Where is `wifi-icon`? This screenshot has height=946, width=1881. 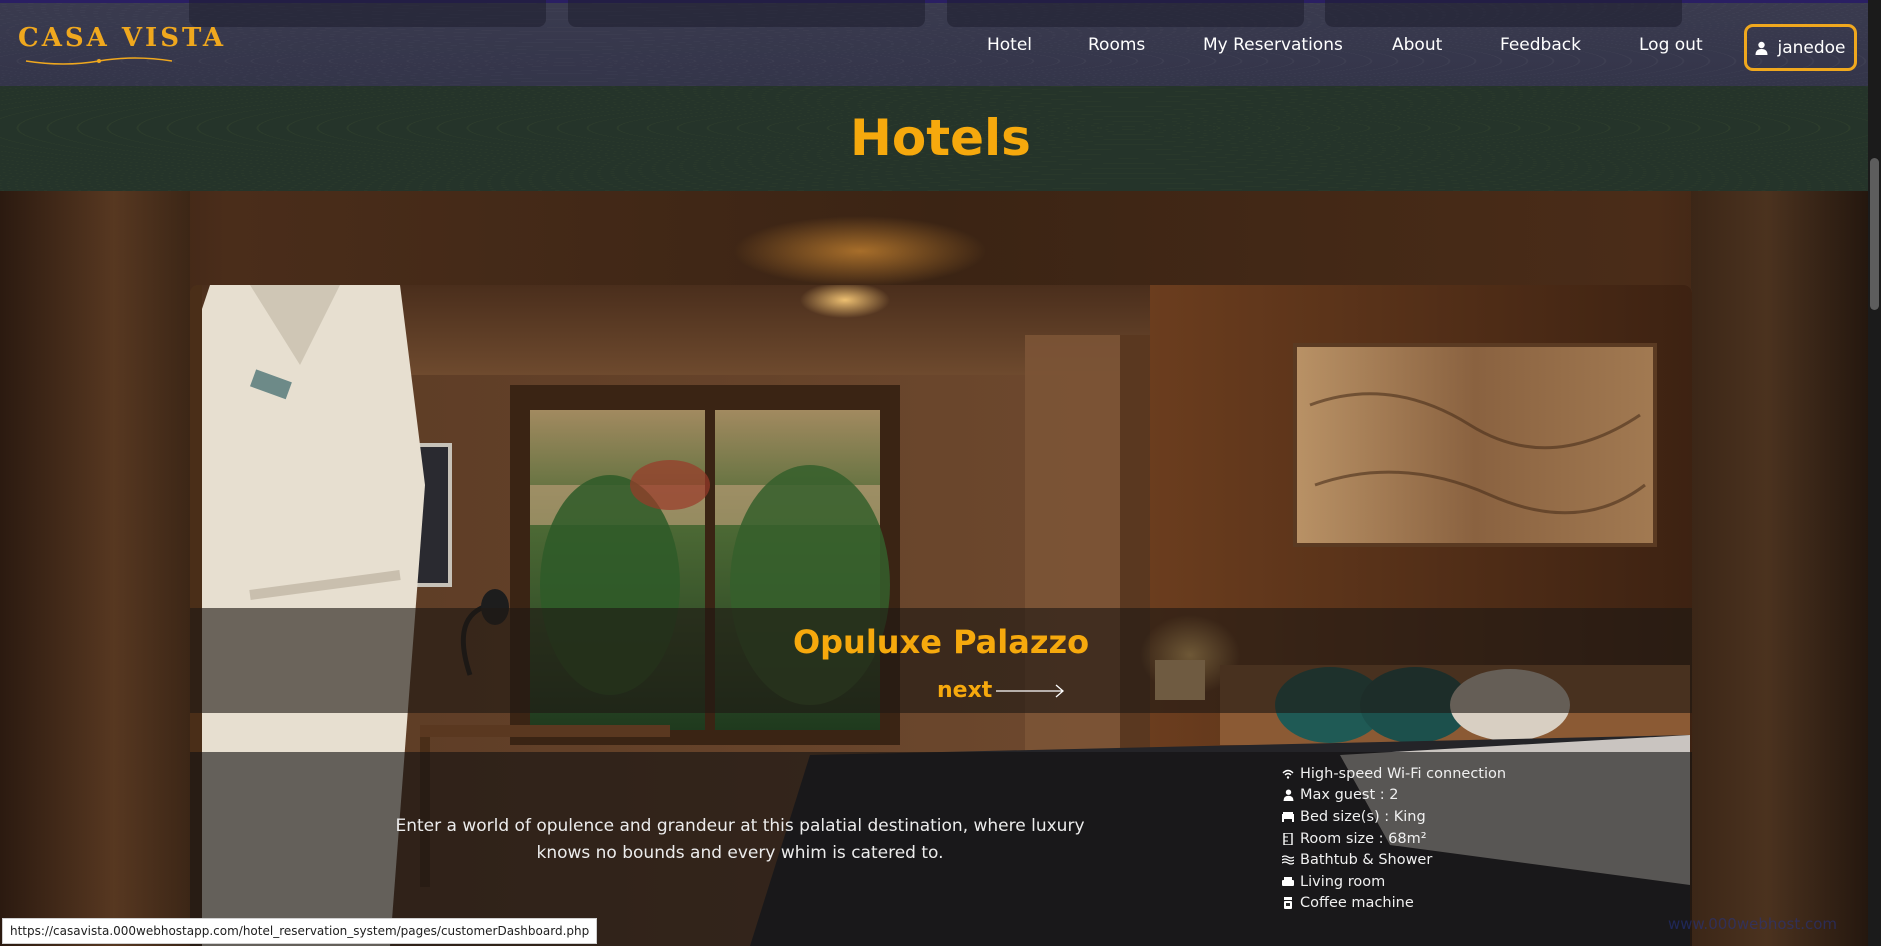 wifi-icon is located at coordinates (1288, 774).